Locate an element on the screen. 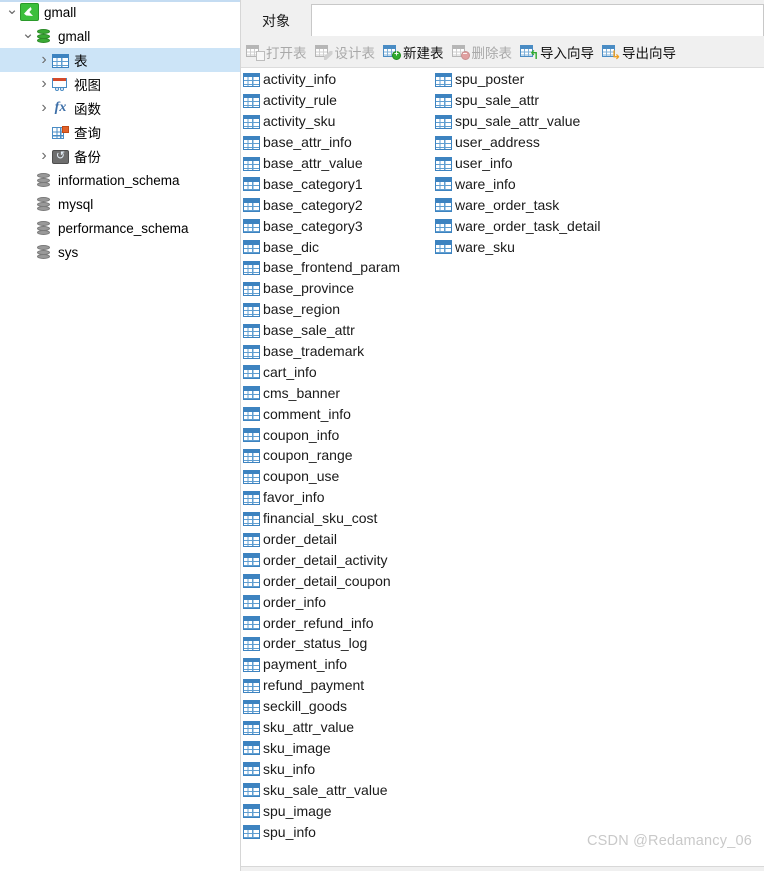 This screenshot has height=871, width=764. table-list-item: activity_rule is located at coordinates (321, 100).